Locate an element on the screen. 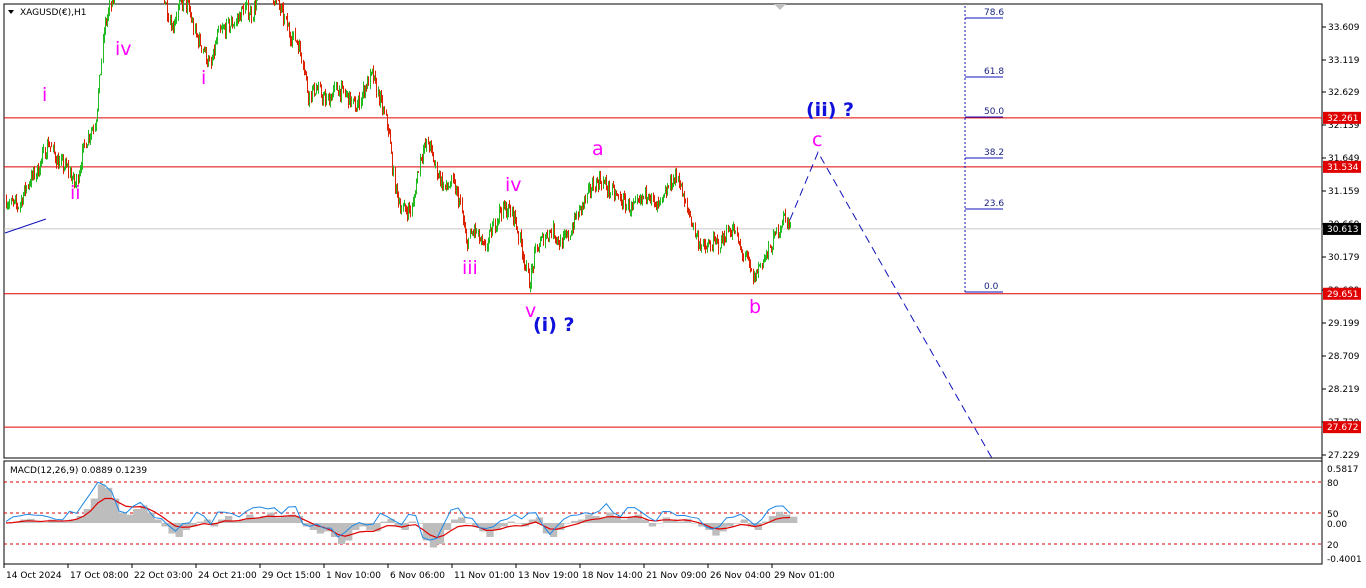 This screenshot has width=1366, height=588. time-tick-label: 26 Nov 04:00 is located at coordinates (740, 576).